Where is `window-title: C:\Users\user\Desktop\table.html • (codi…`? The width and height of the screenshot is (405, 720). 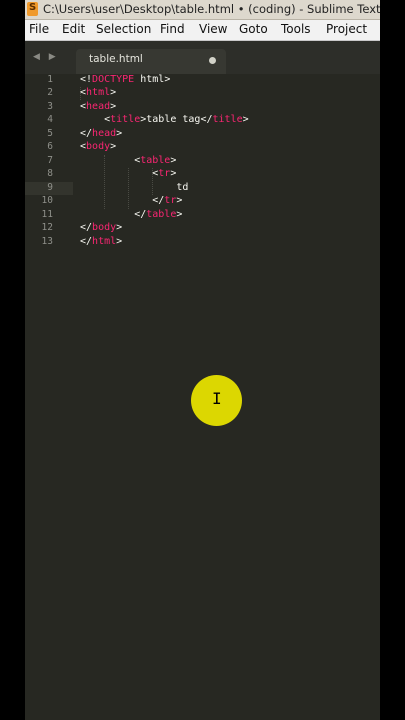 window-title: C:\Users\user\Desktop\table.html • (codi… is located at coordinates (211, 9).